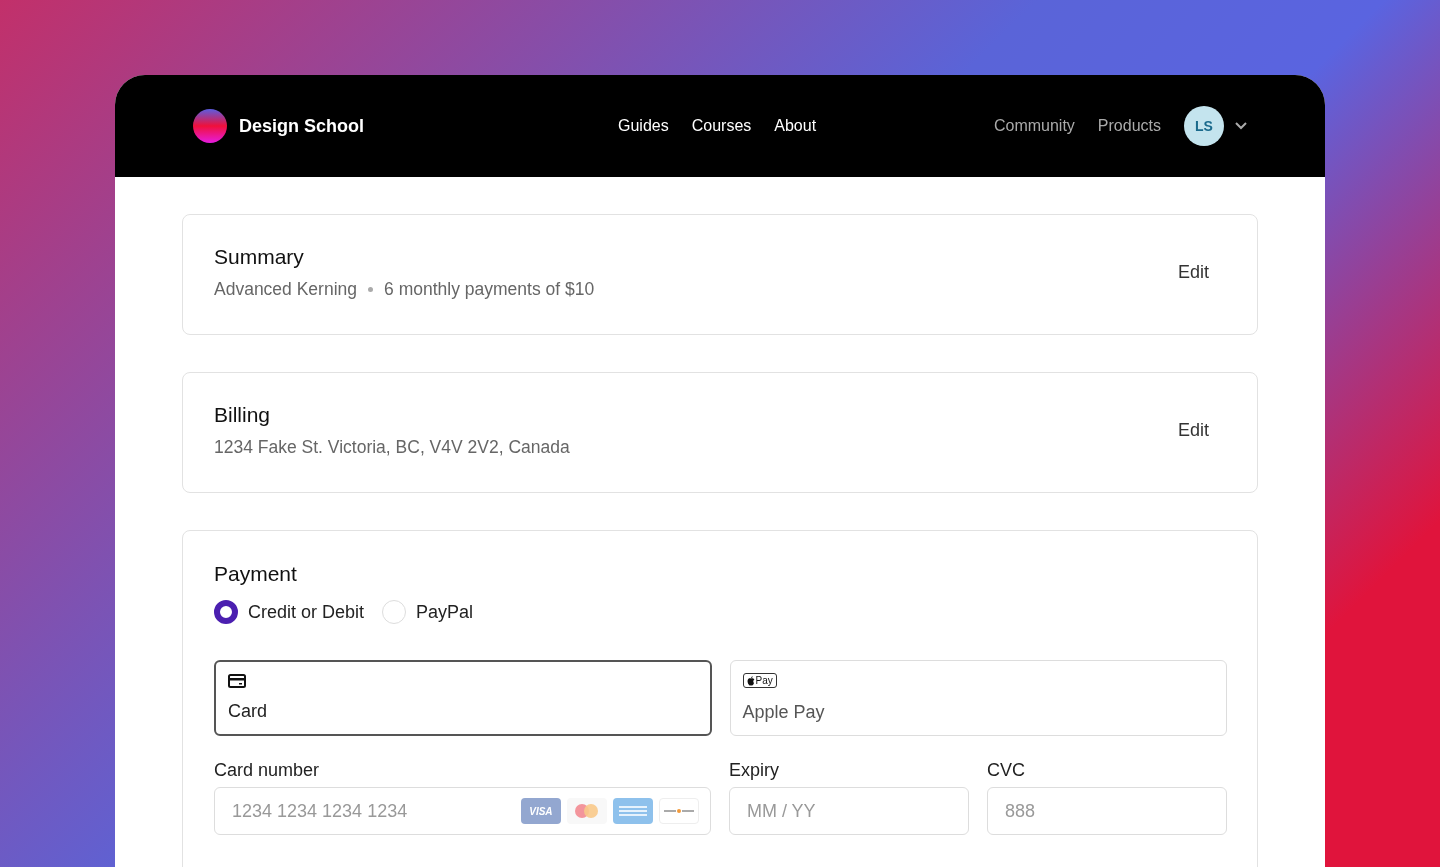 This screenshot has width=1440, height=867. I want to click on chevron-down-icon, so click(1241, 126).